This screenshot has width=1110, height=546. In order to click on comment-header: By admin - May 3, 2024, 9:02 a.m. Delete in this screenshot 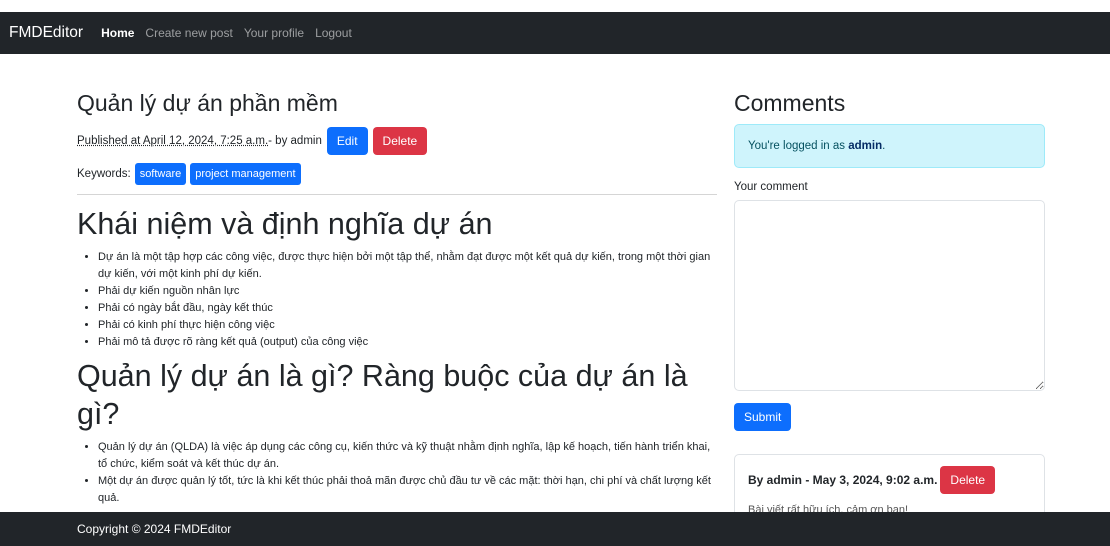, I will do `click(889, 480)`.